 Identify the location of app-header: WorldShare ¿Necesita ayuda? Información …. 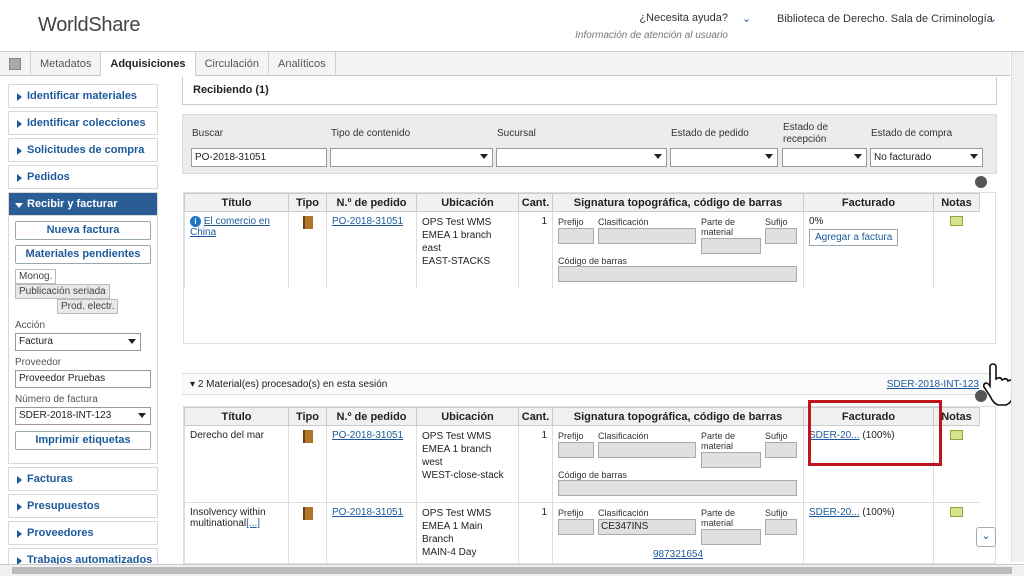
(512, 26).